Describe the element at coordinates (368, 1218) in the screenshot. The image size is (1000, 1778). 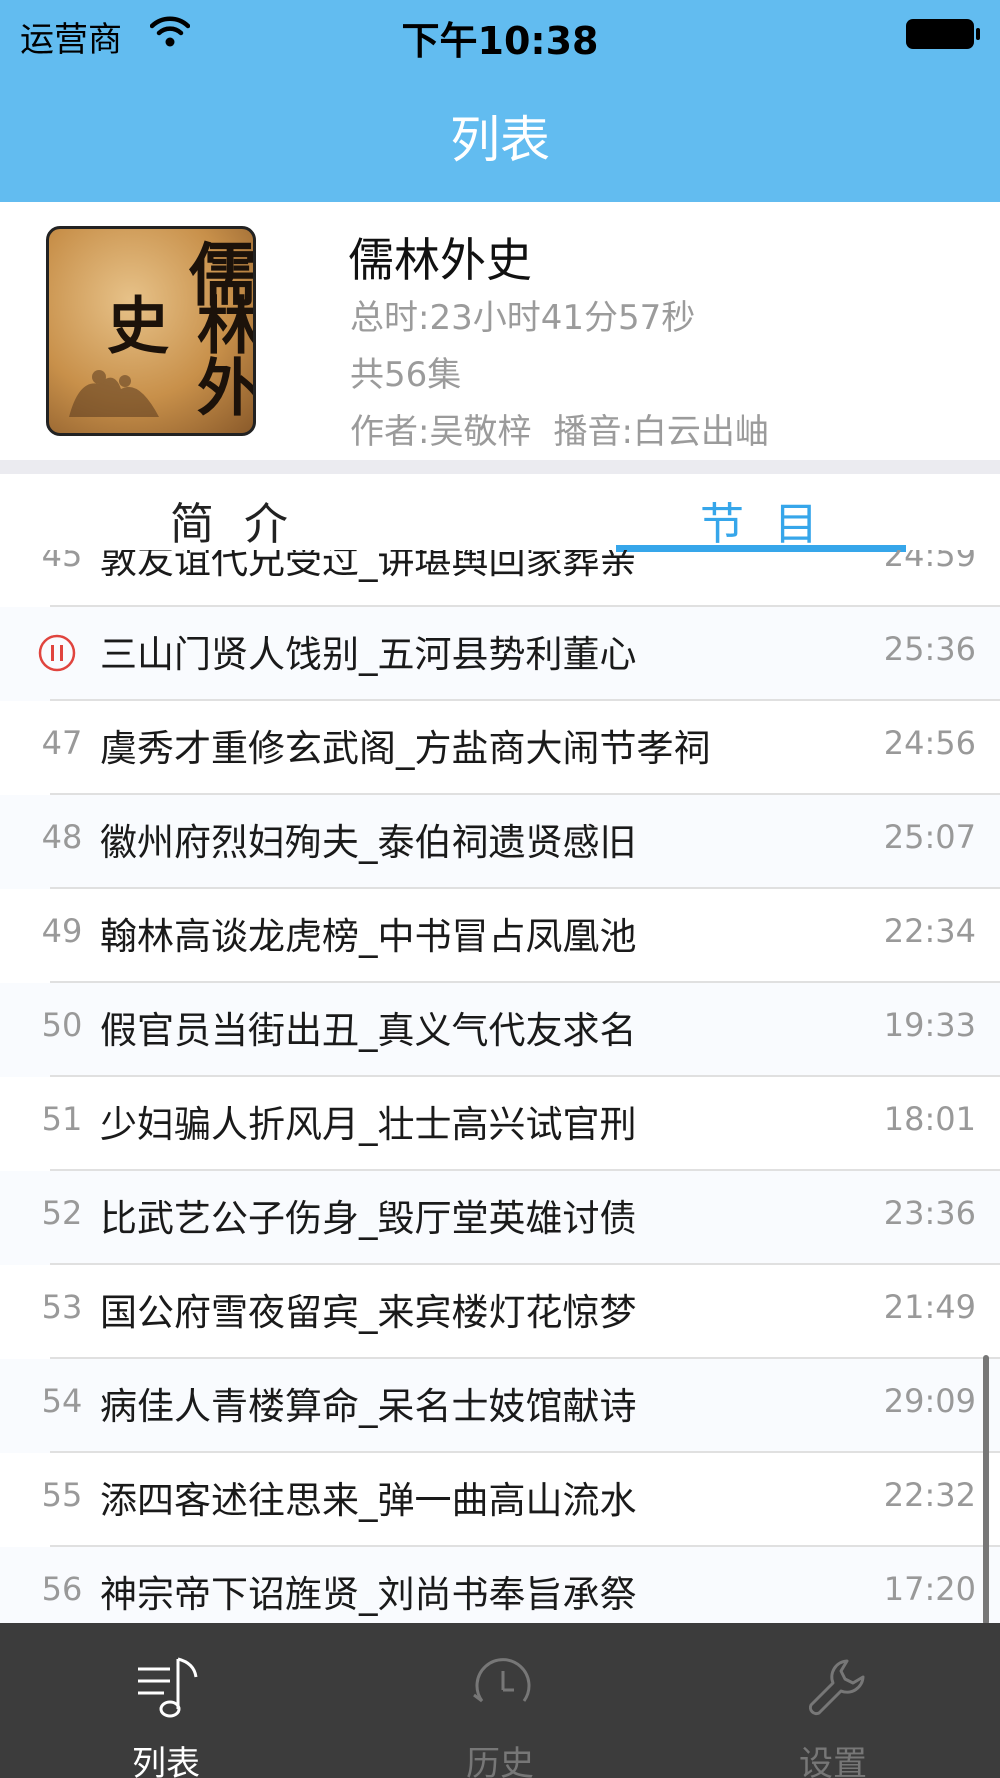
I see `episode-title: 比武艺公子伤身_毁厅堂英雄讨债` at that location.